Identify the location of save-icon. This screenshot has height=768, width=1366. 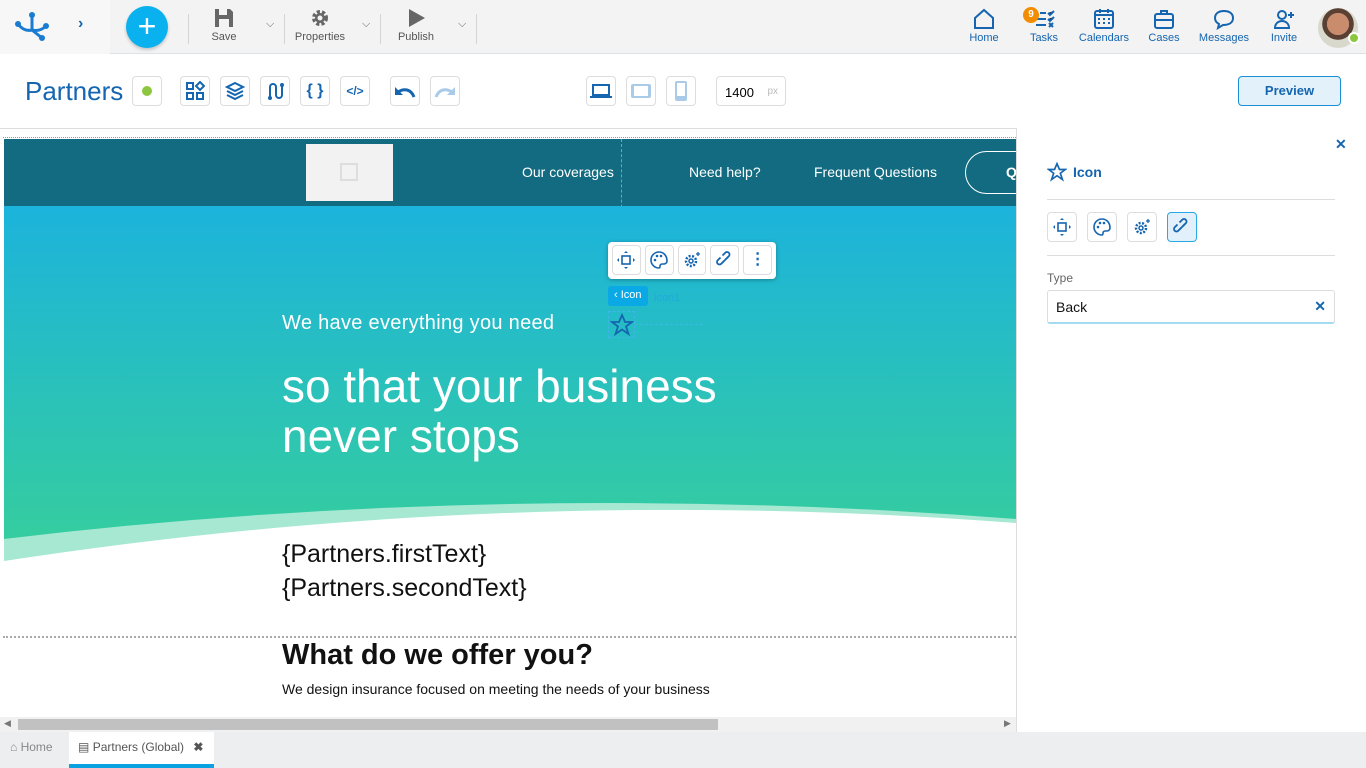
(224, 18).